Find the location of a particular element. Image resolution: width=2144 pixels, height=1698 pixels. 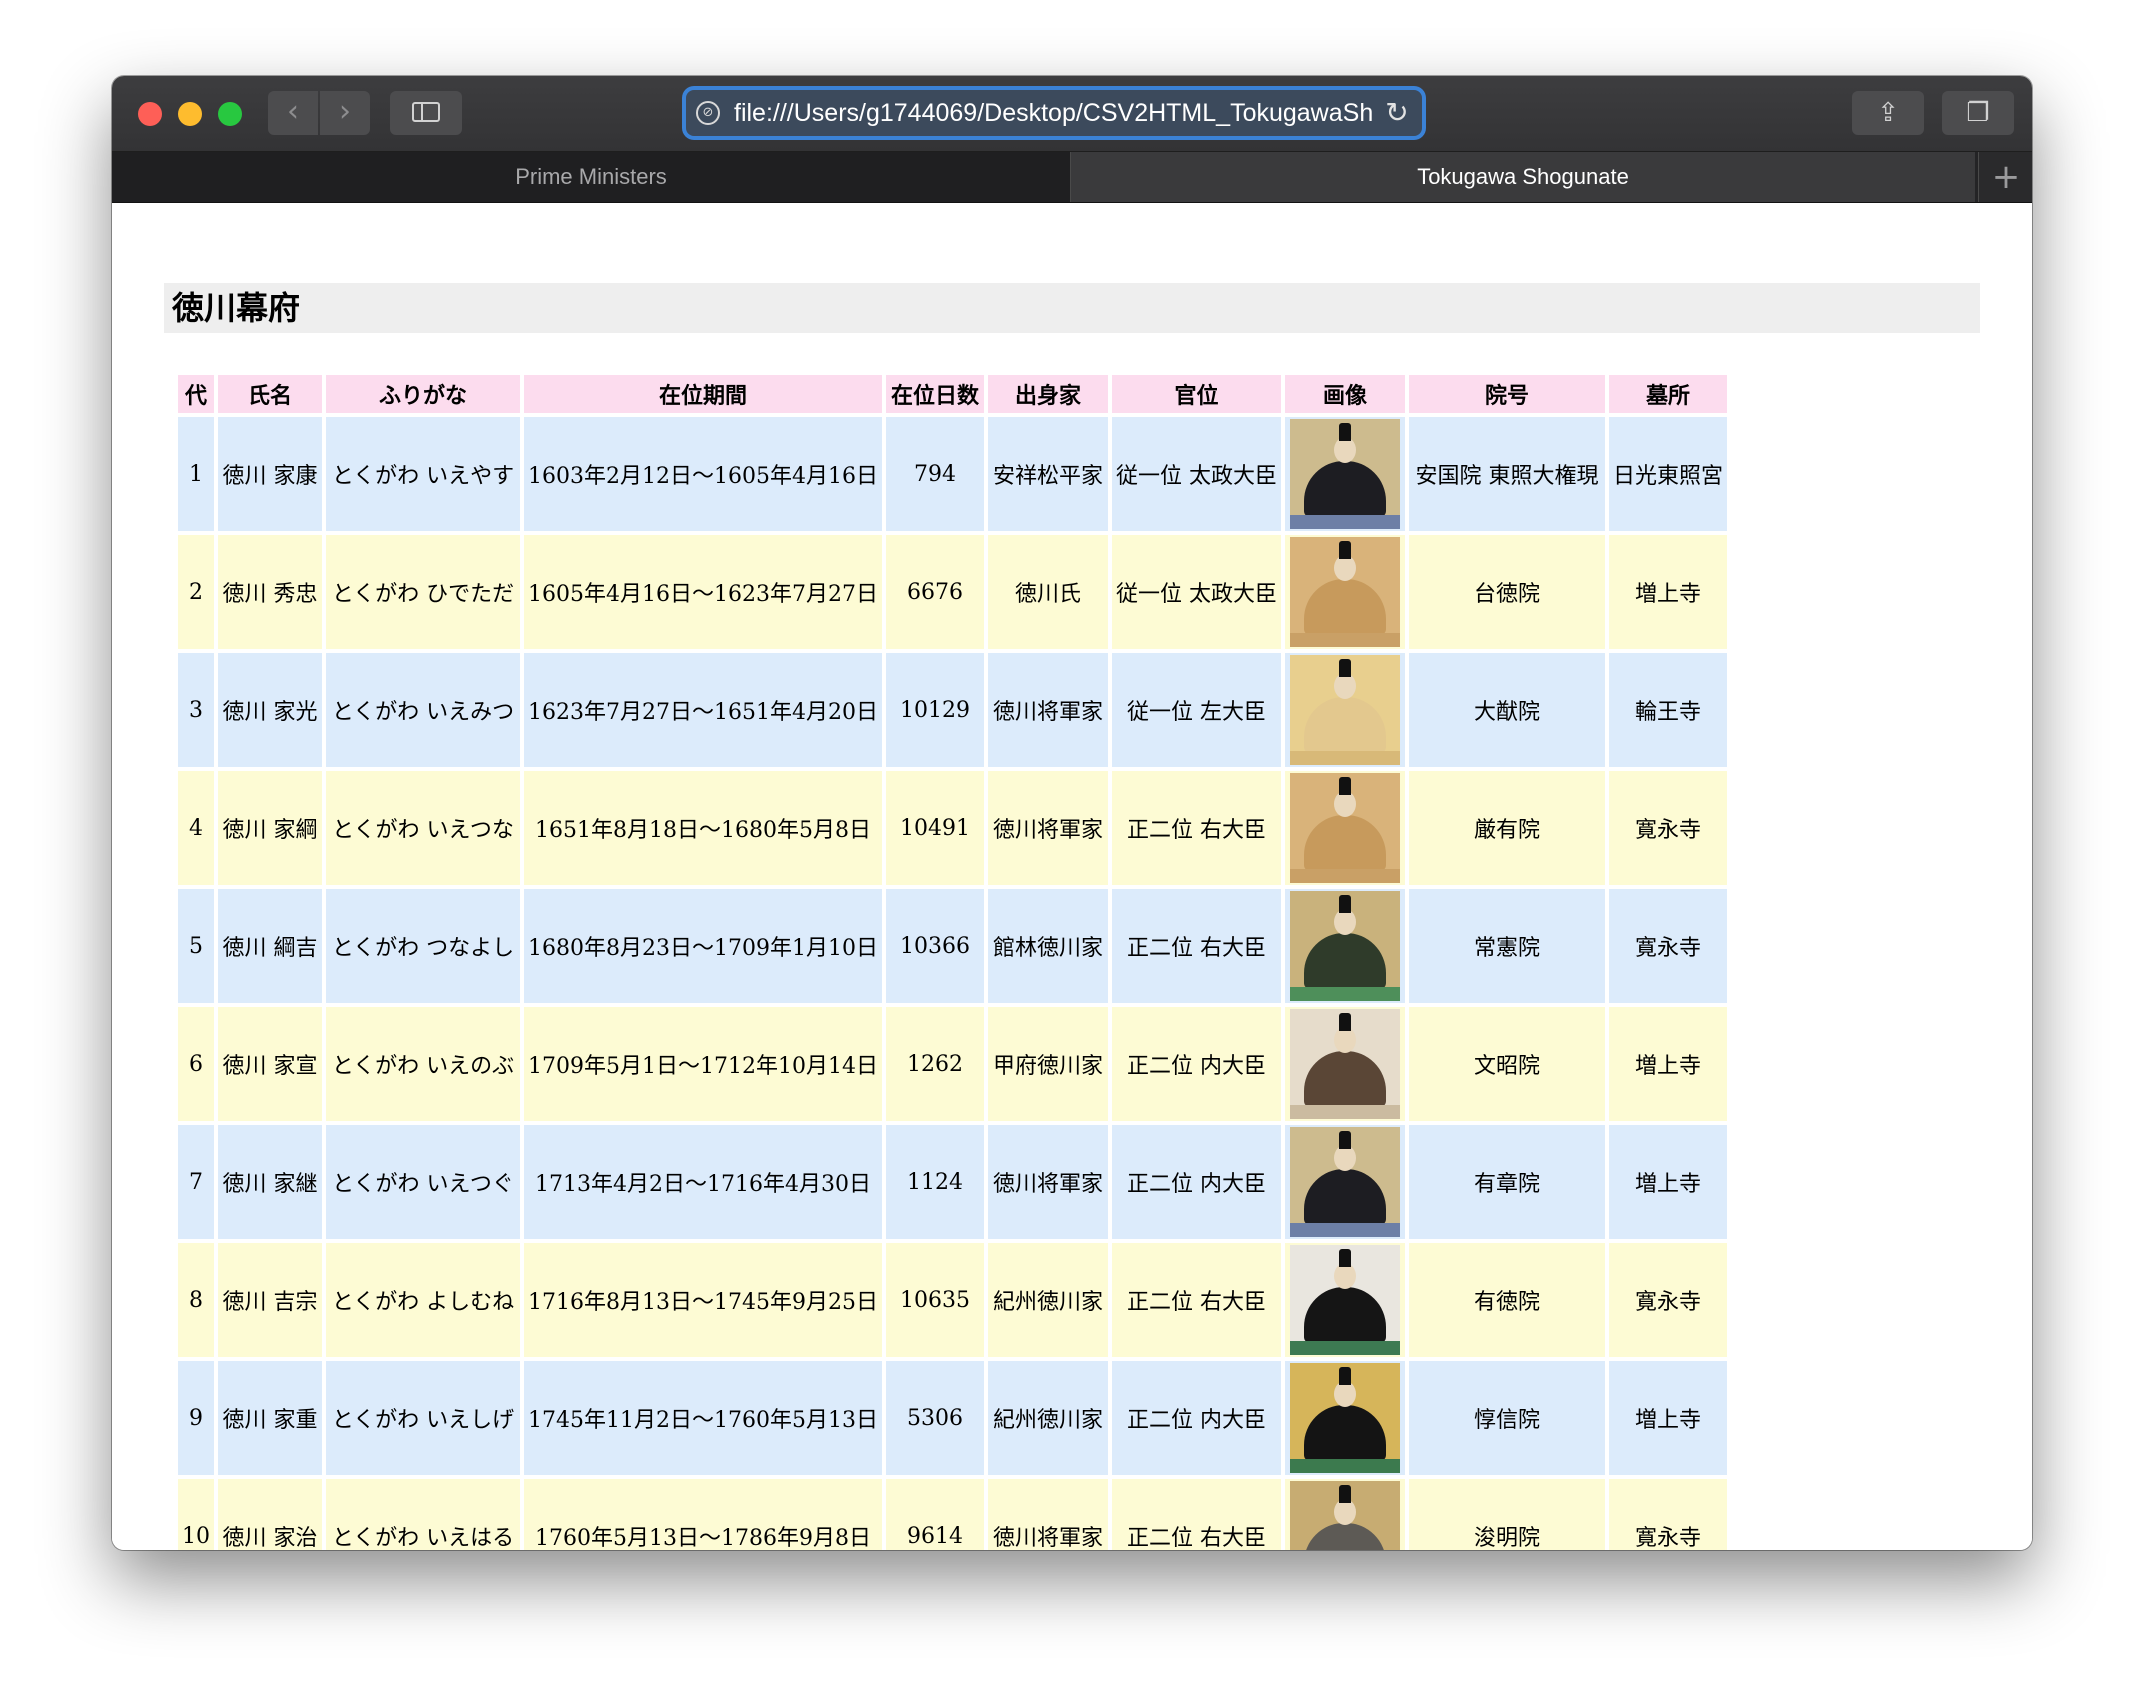

days-cell: 6676 is located at coordinates (935, 592).